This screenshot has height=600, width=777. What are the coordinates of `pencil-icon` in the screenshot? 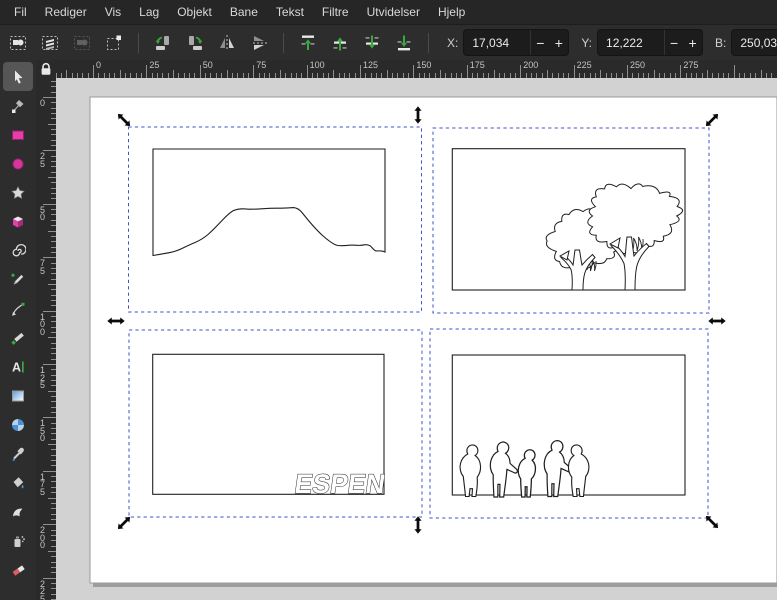 It's located at (17, 279).